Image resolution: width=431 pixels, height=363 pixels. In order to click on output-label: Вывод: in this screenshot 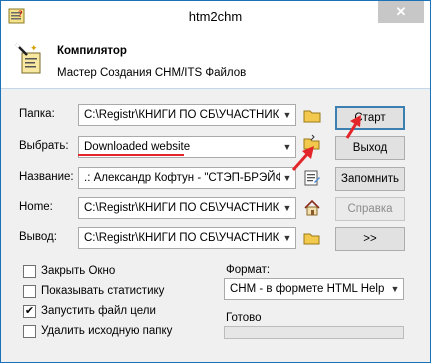, I will do `click(38, 237)`.